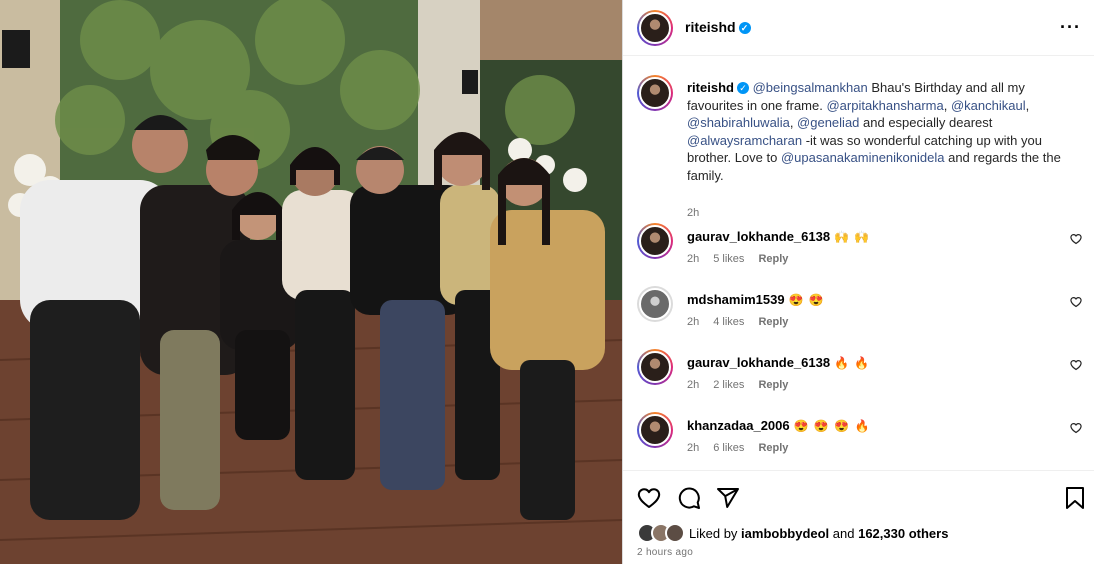 The image size is (1094, 564). I want to click on author-username: riteishd ✓, so click(718, 27).